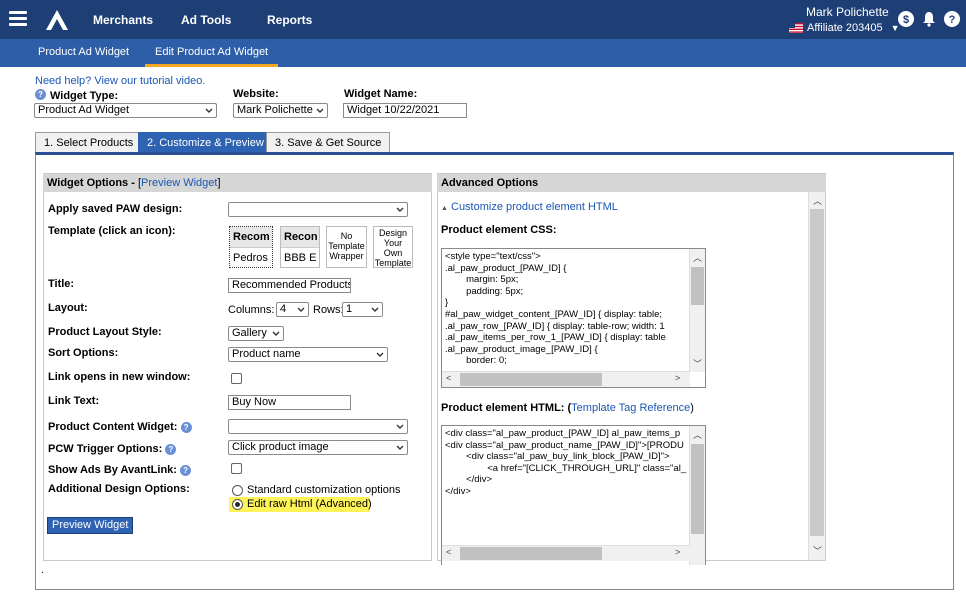  What do you see at coordinates (112, 470) in the screenshot?
I see `show-ads-label-text: Show Ads By AvantLink:` at bounding box center [112, 470].